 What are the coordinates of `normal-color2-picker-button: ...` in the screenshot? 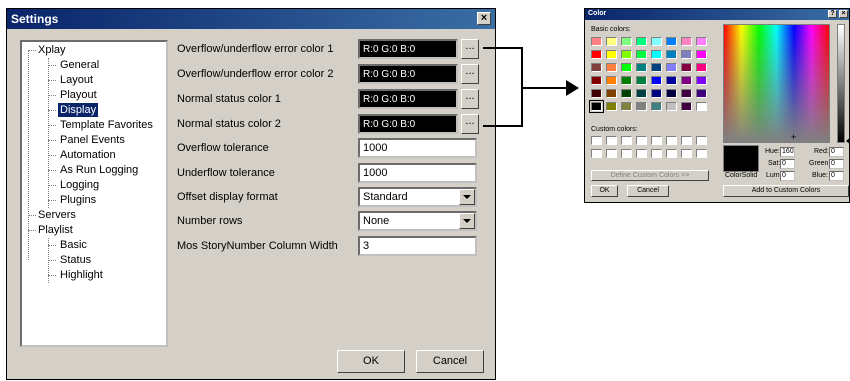 It's located at (470, 124).